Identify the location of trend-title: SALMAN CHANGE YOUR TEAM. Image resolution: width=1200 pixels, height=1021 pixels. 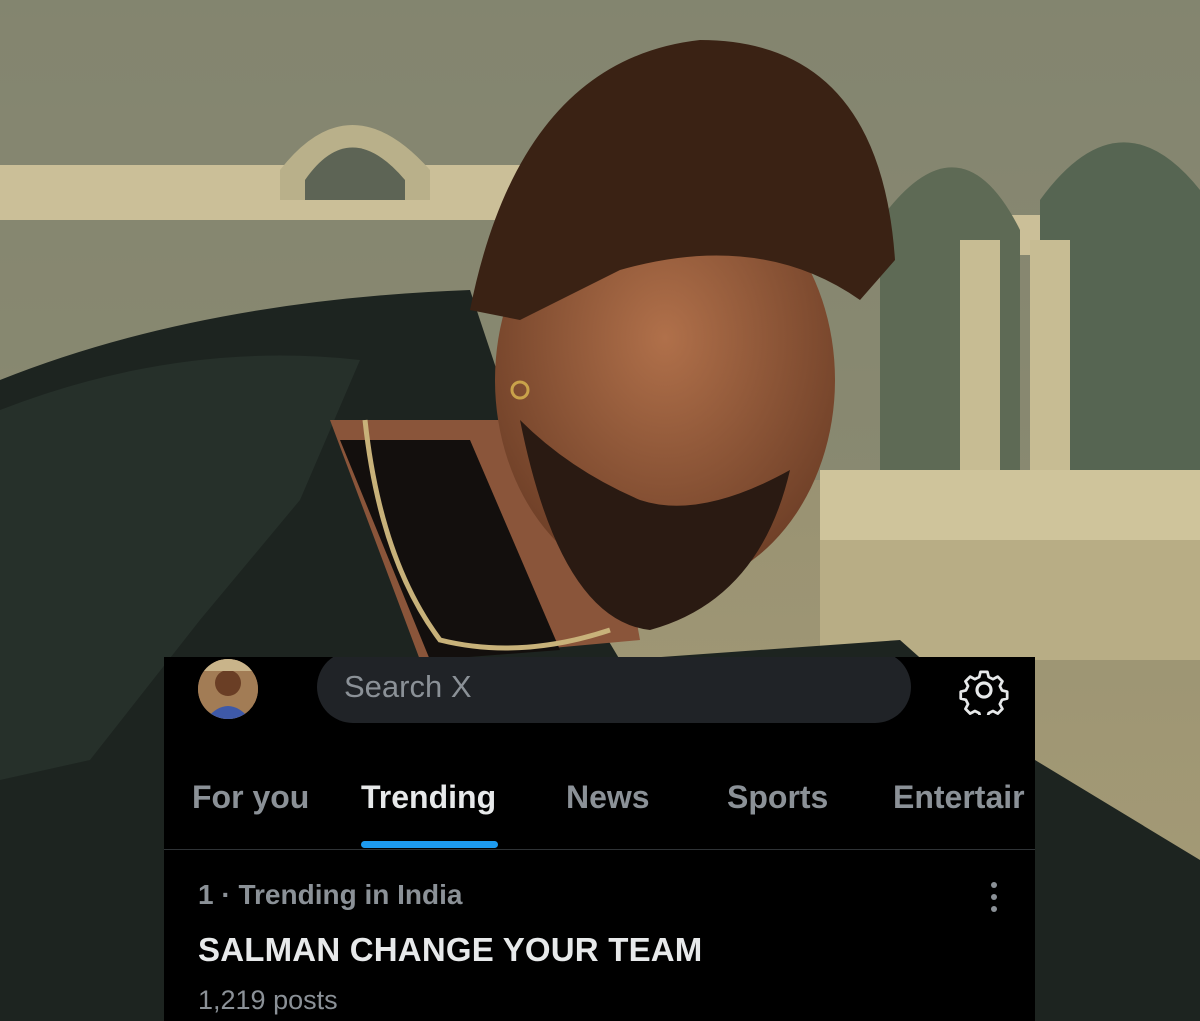
(450, 949).